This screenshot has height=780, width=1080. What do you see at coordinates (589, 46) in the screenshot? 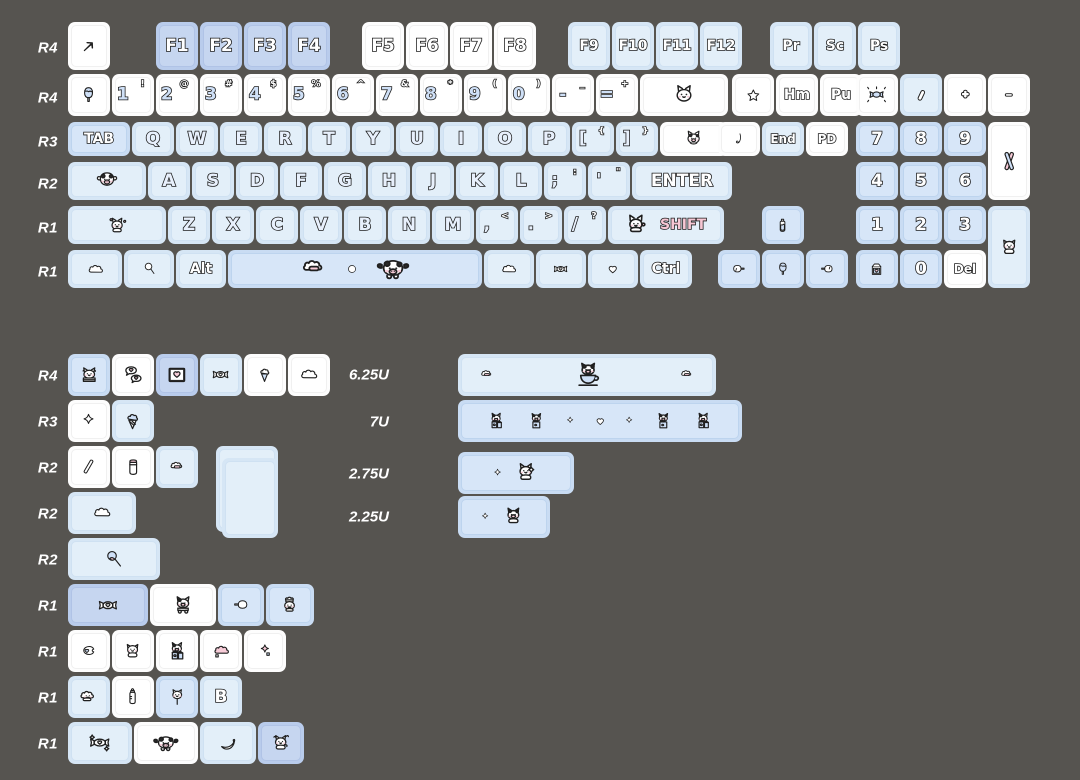
I see `key-f9: F9` at bounding box center [589, 46].